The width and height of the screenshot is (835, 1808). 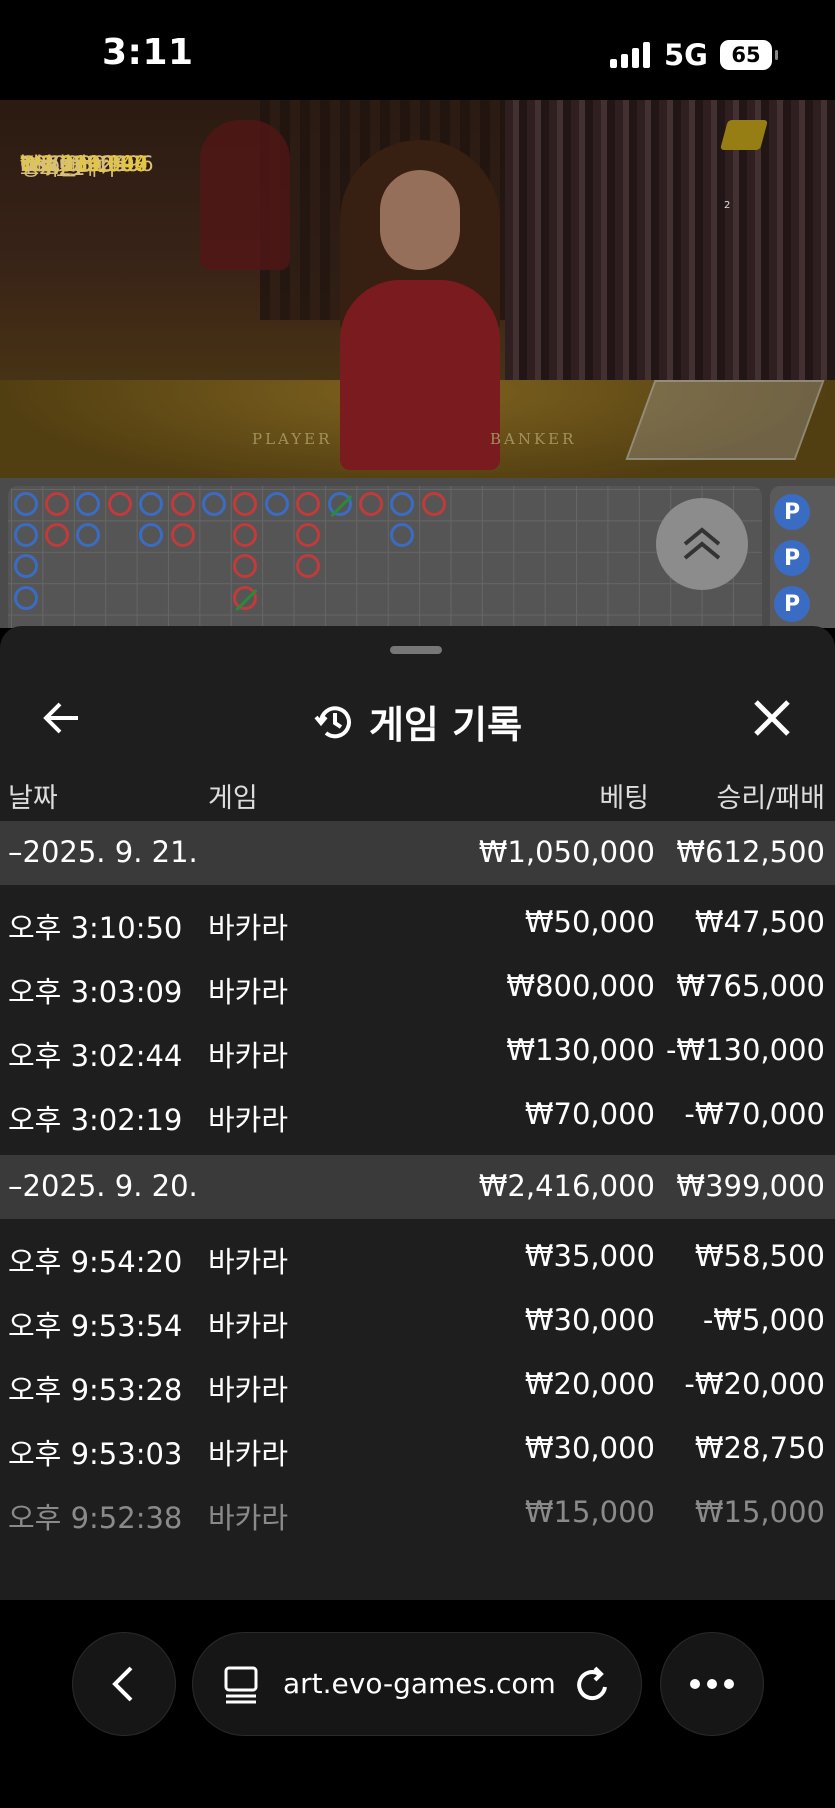 What do you see at coordinates (589, 1384) in the screenshot?
I see `row-bet: ₩20,000` at bounding box center [589, 1384].